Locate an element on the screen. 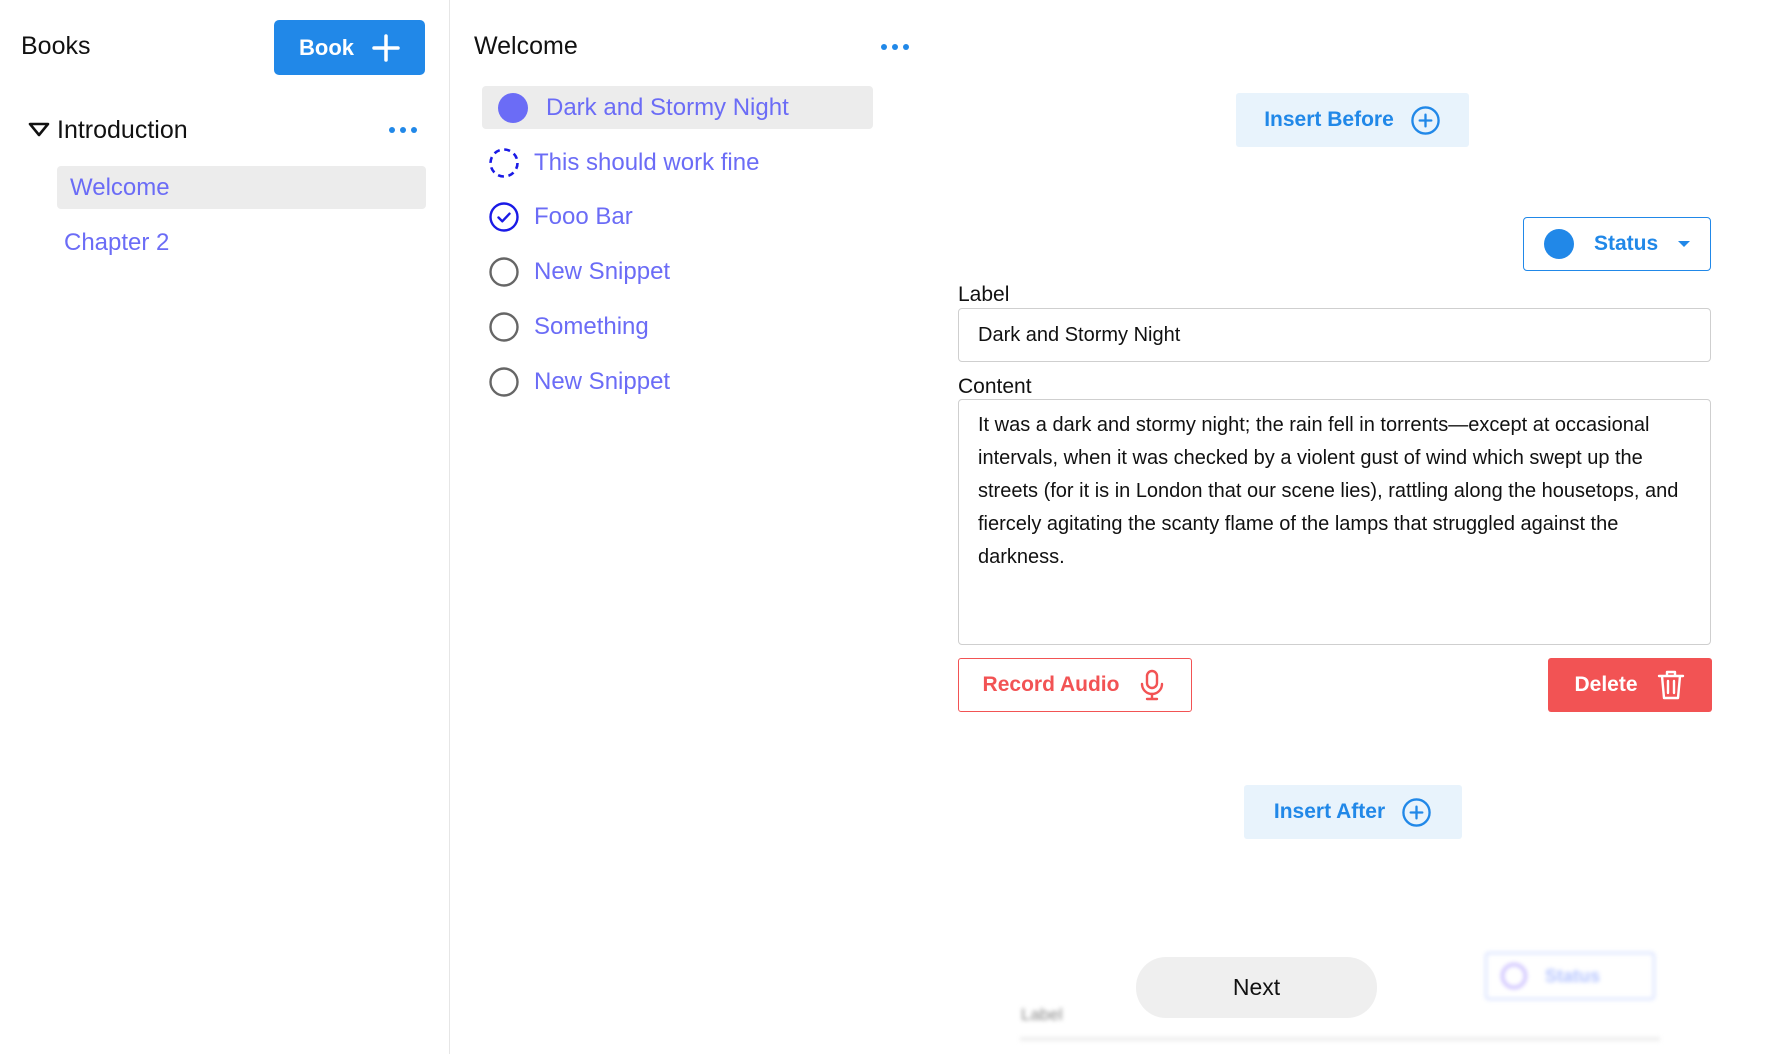 The width and height of the screenshot is (1765, 1054). chevron-down-icon is located at coordinates (1684, 244).